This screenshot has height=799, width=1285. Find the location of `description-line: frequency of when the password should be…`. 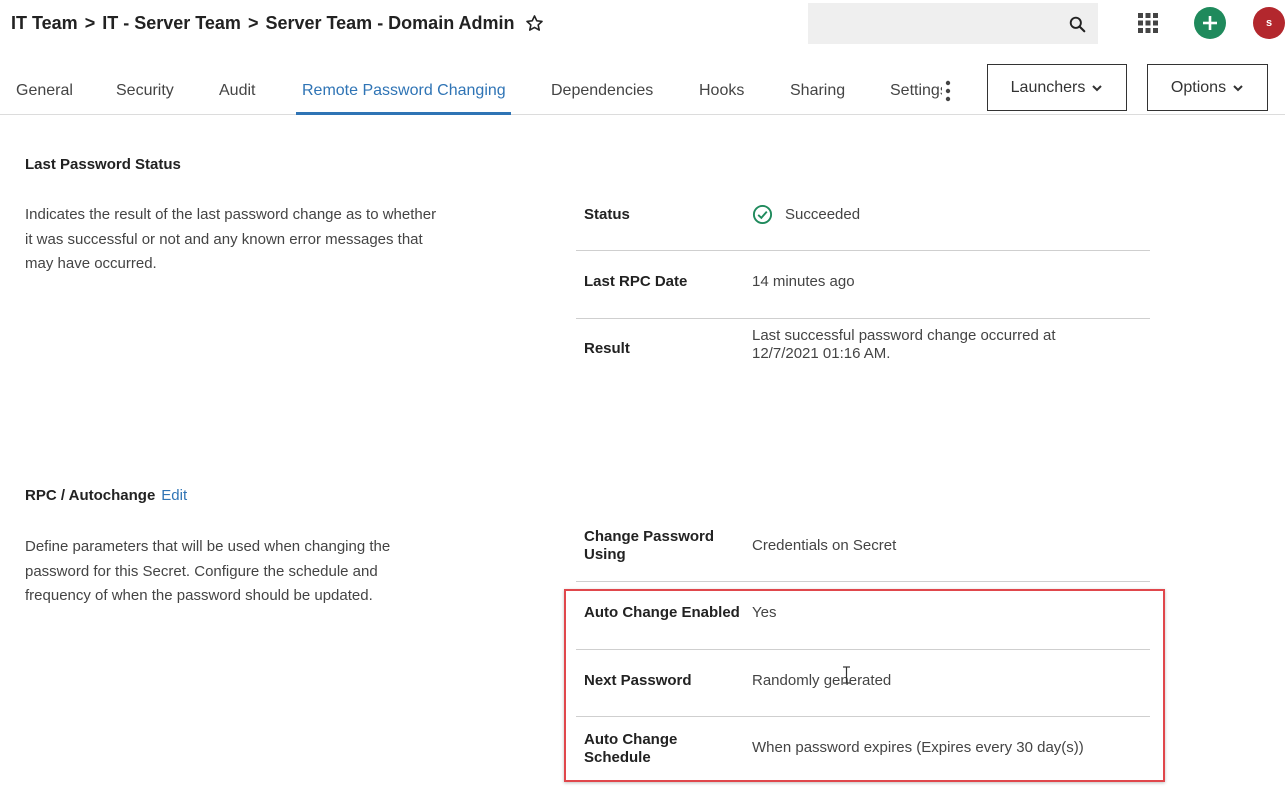

description-line: frequency of when the password should be… is located at coordinates (199, 595).